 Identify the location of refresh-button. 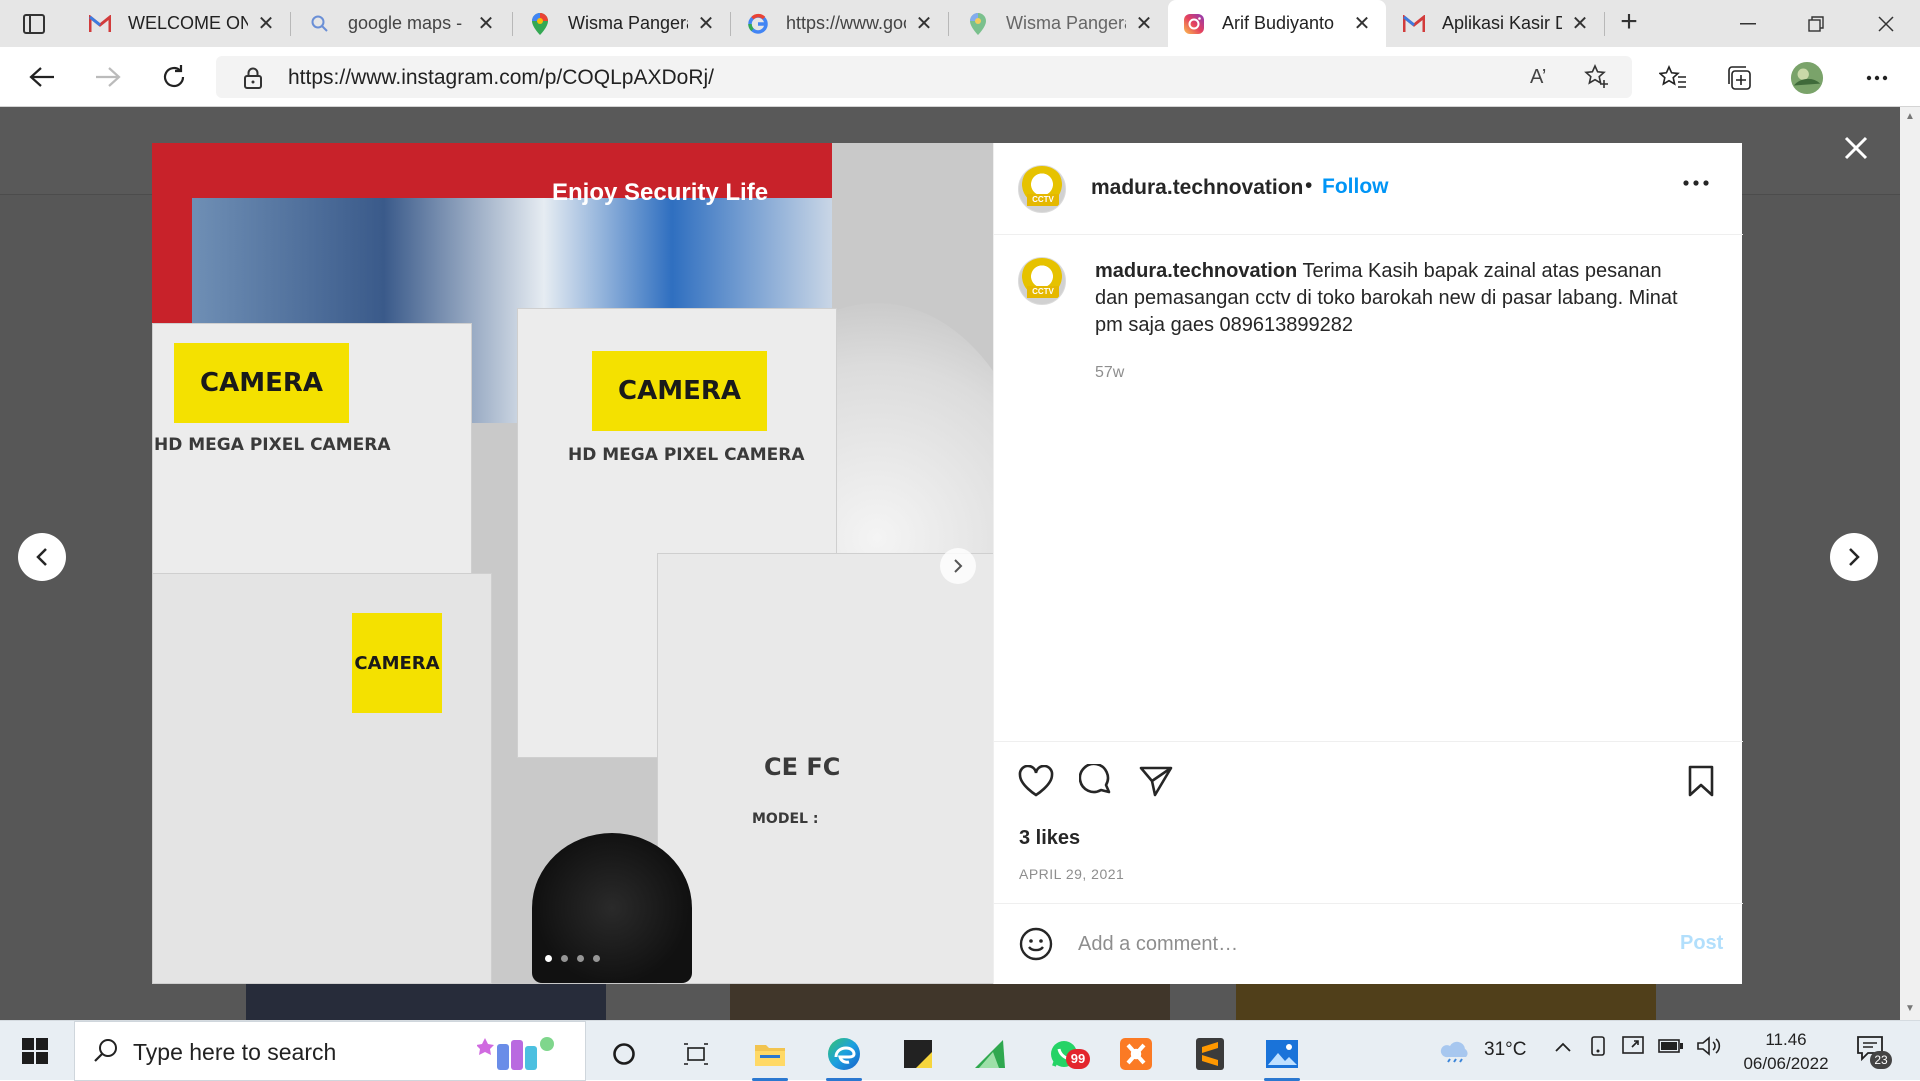
(174, 77).